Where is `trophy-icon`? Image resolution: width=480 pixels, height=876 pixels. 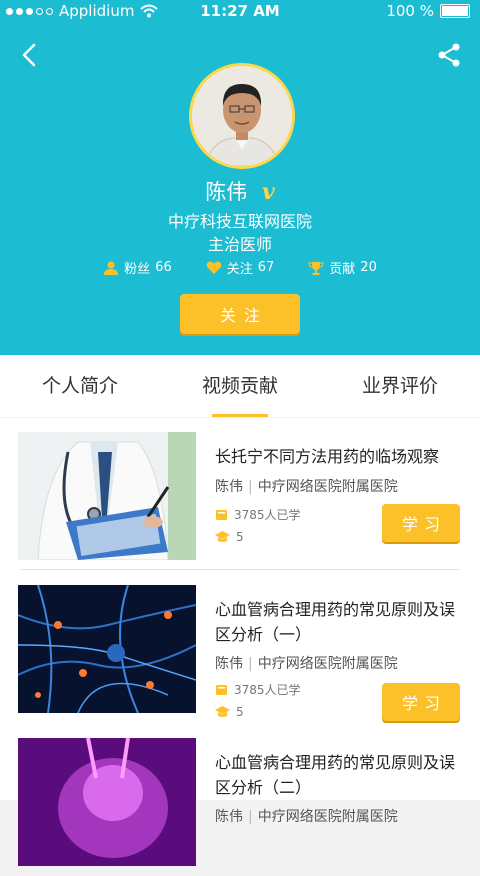
trophy-icon is located at coordinates (316, 268).